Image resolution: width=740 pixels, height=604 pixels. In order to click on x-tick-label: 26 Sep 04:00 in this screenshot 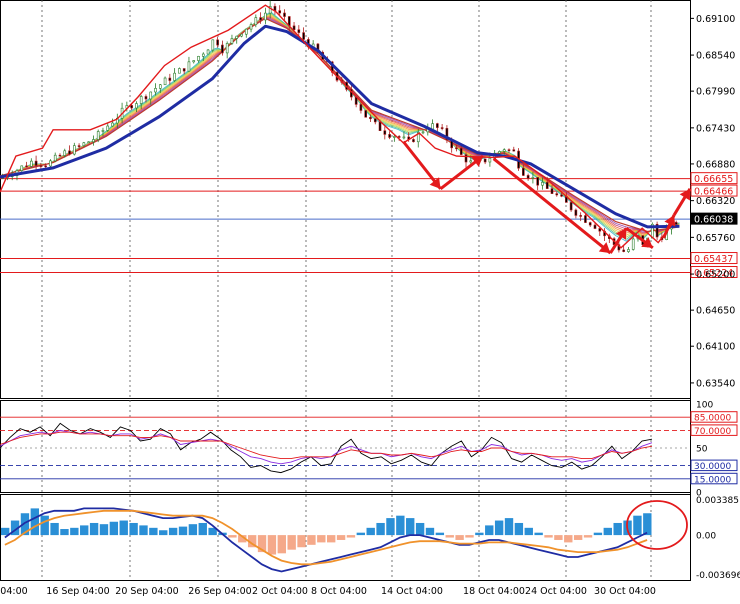, I will do `click(219, 591)`.